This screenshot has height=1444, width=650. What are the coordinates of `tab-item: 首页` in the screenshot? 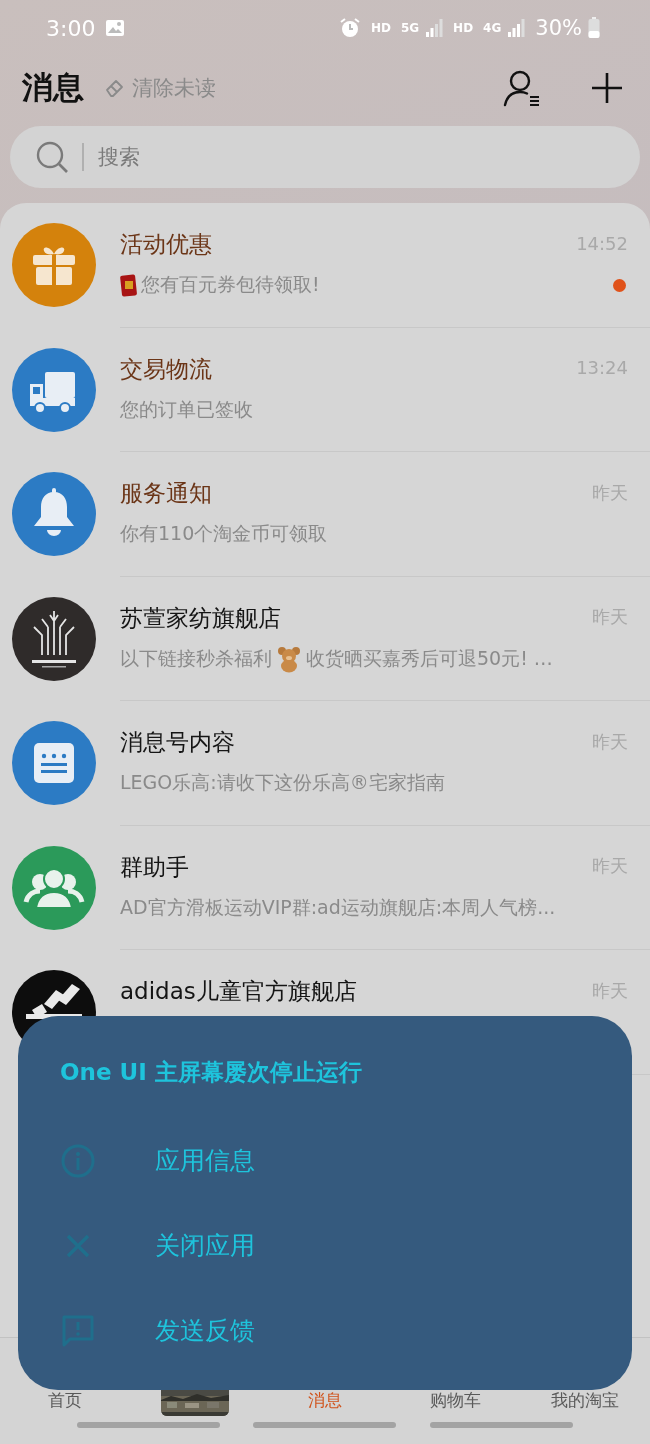 It's located at (65, 1400).